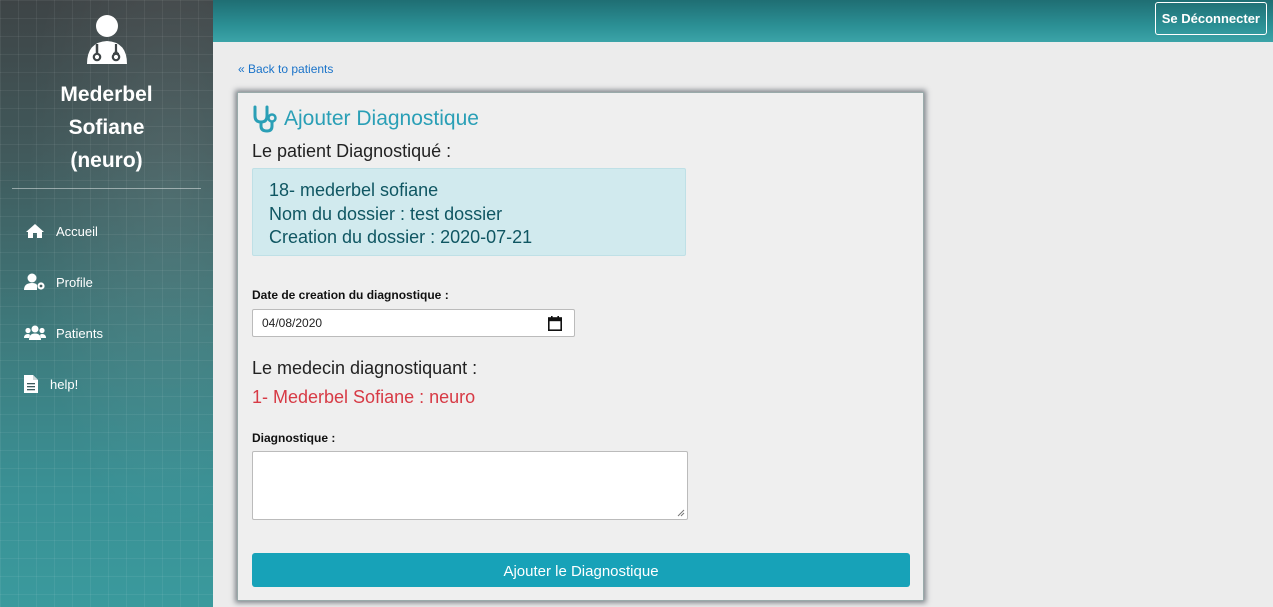  I want to click on card-title-text: Ajouter Diagnostique, so click(381, 118).